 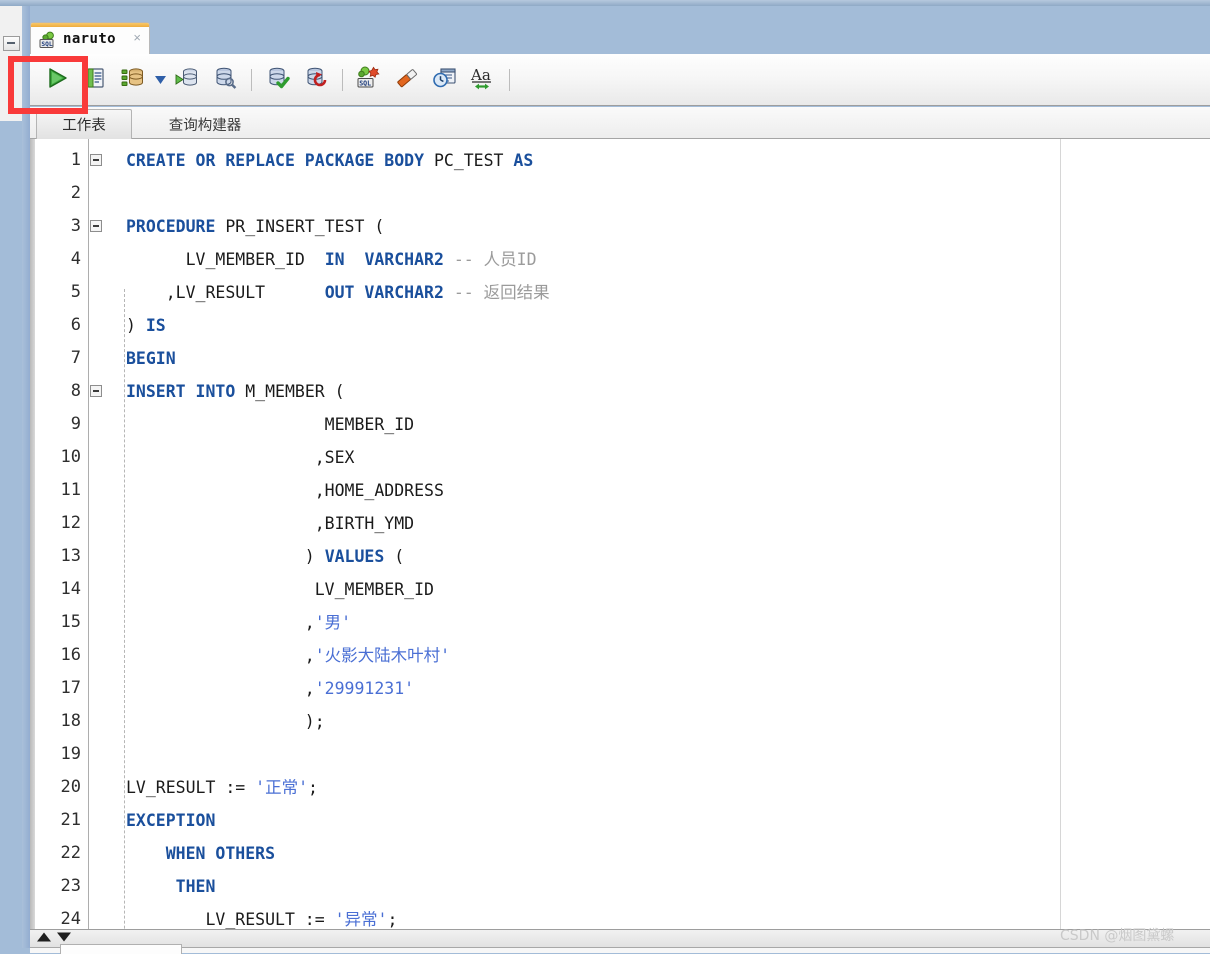 I want to click on code-line: INSERT INTO M_MEMBER (, so click(x=235, y=391).